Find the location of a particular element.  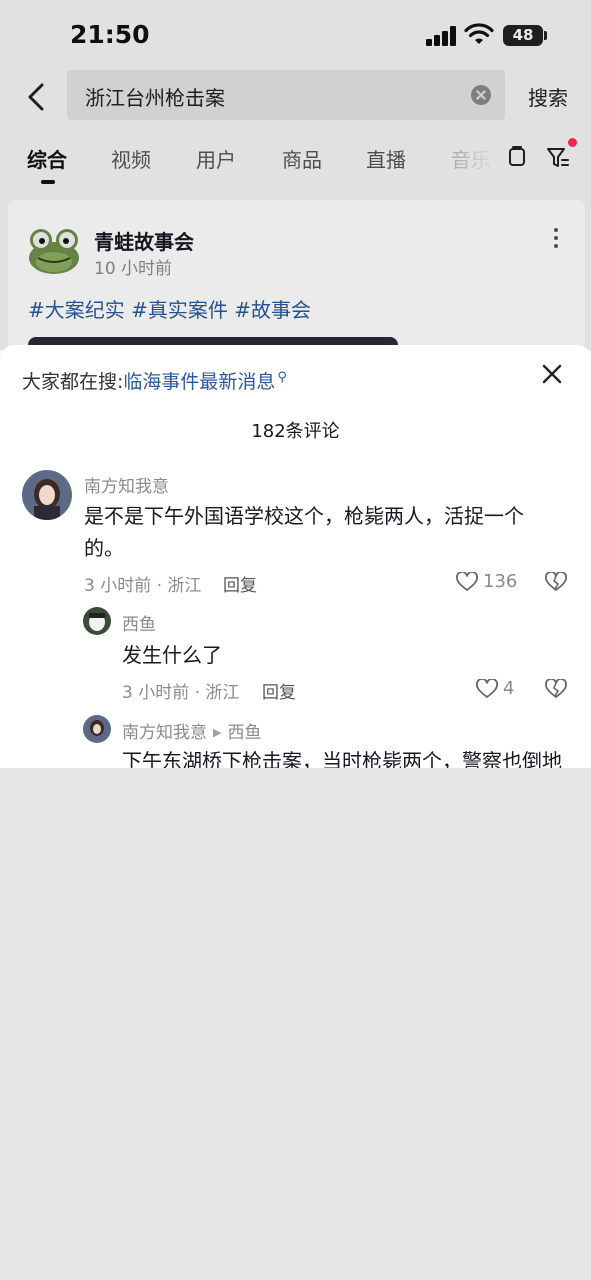

comment-text: 发生什么了 is located at coordinates (172, 655).